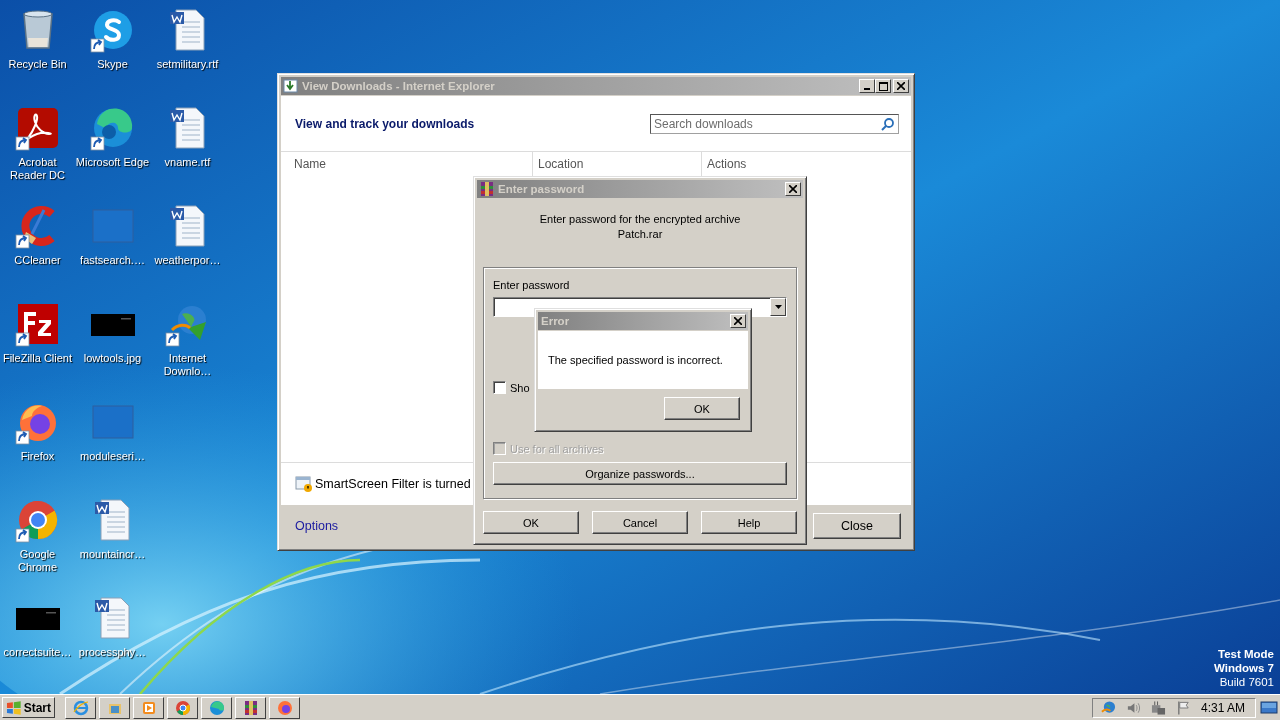  I want to click on dialog-button: Cancel, so click(640, 522).